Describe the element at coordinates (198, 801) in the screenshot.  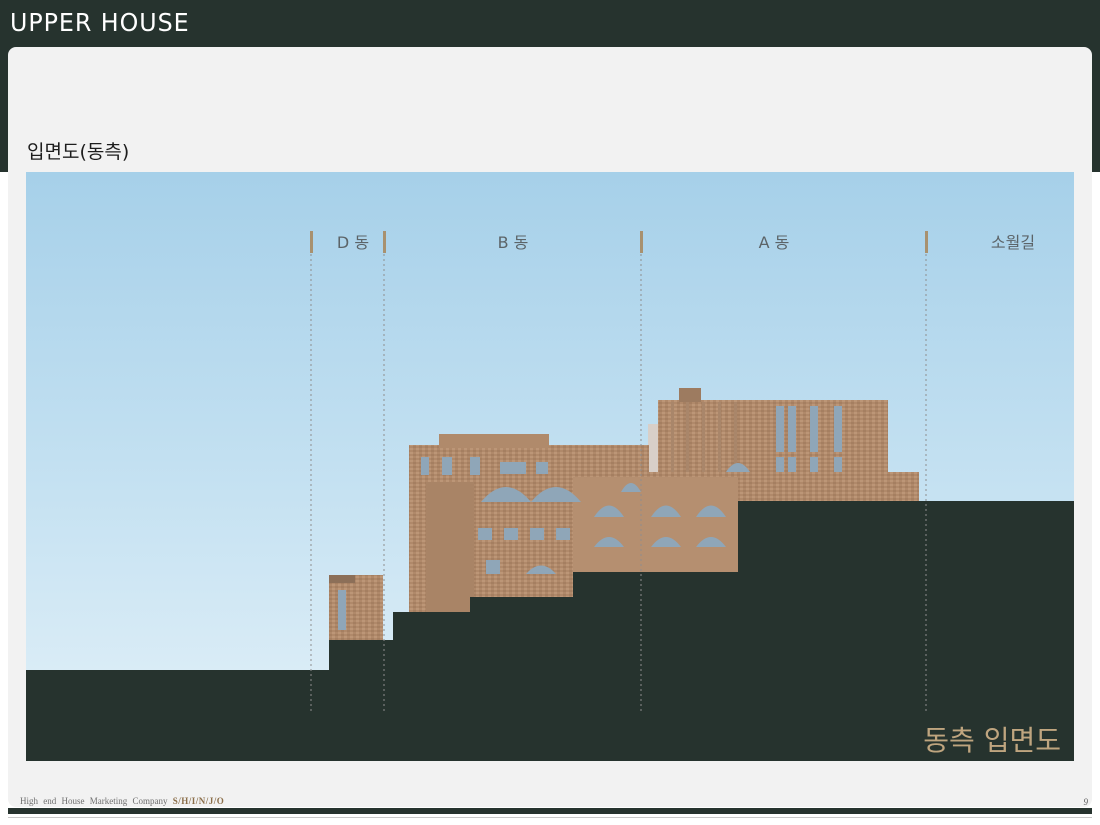
I see `footer-brand: S/H/I/N/J/O` at that location.